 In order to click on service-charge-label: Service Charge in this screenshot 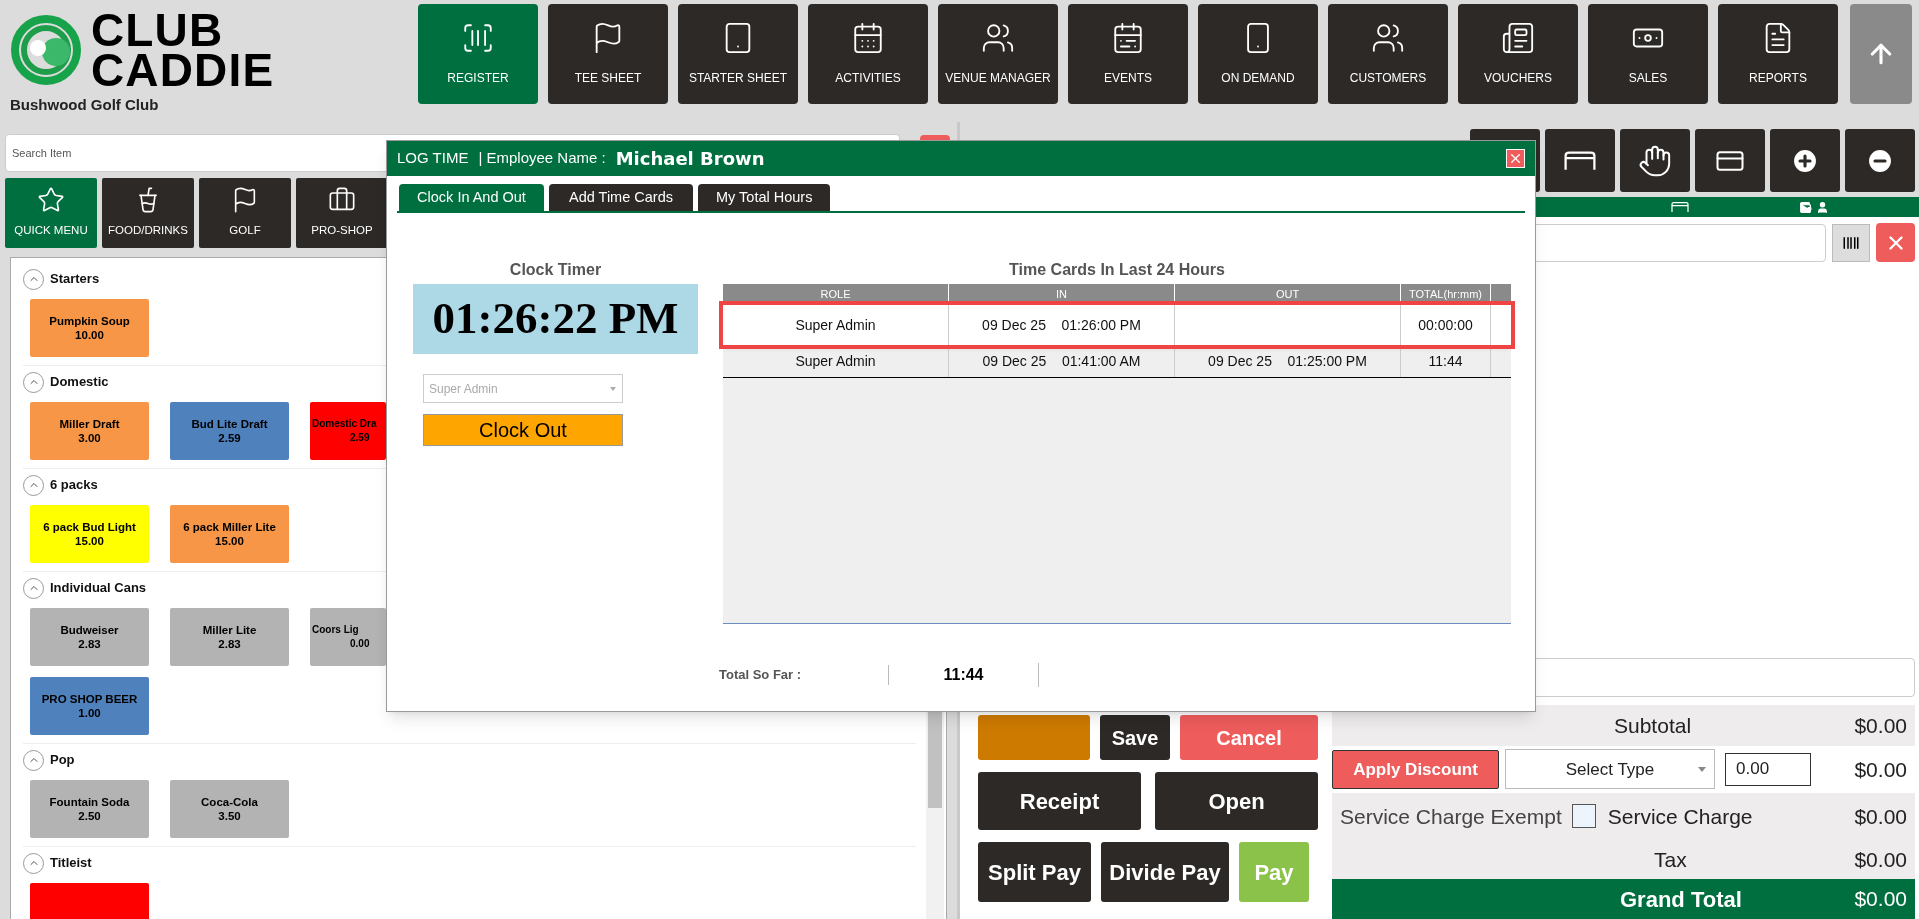, I will do `click(1680, 816)`.